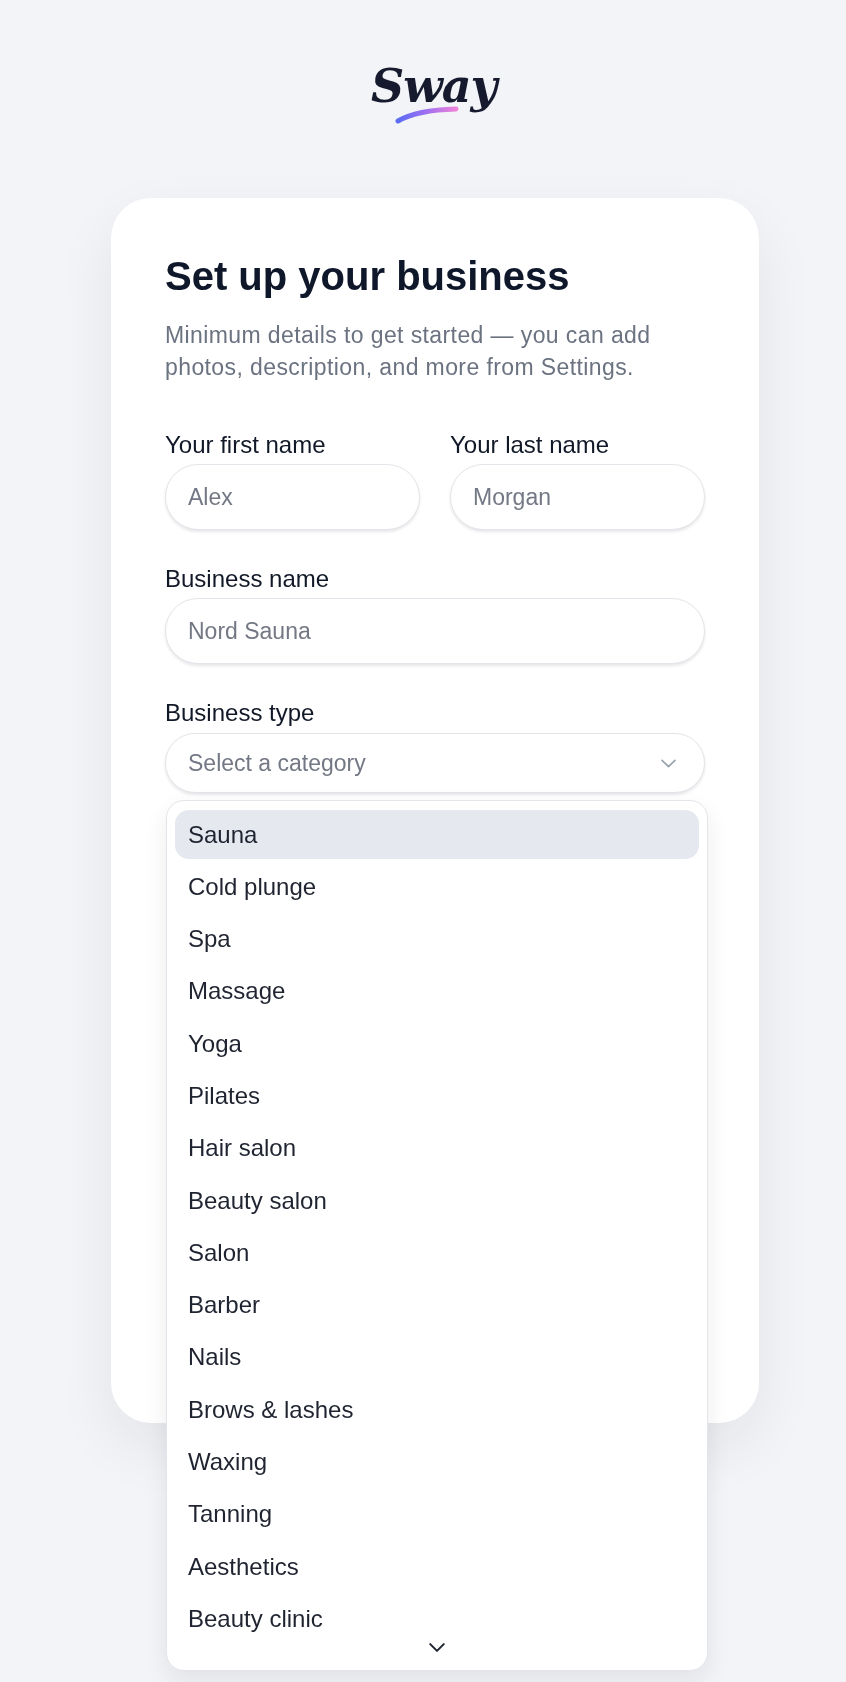  I want to click on category-option: Sauna, so click(437, 834).